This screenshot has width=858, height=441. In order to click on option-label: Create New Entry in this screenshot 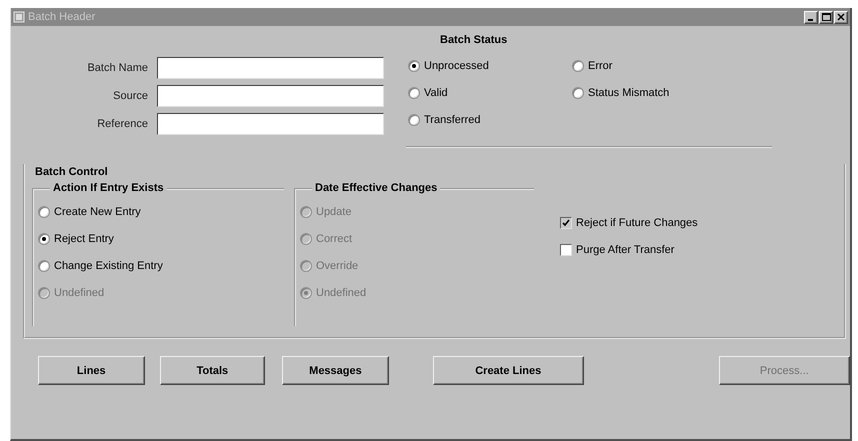, I will do `click(97, 212)`.